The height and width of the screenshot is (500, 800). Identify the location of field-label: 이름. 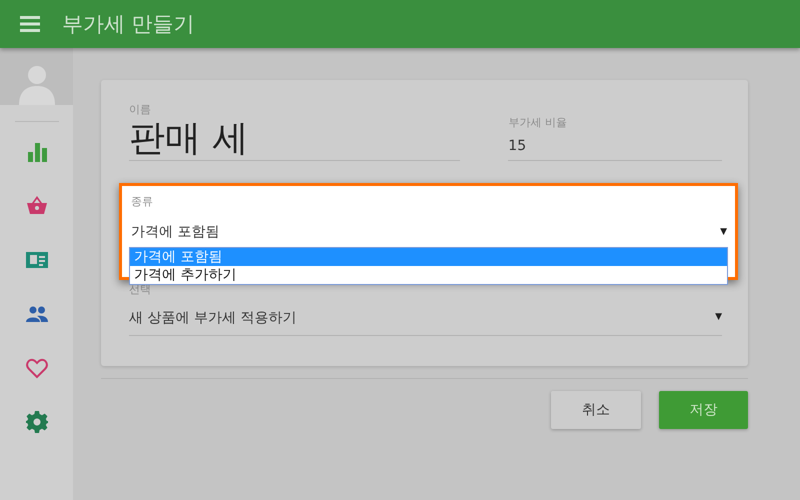
(140, 109).